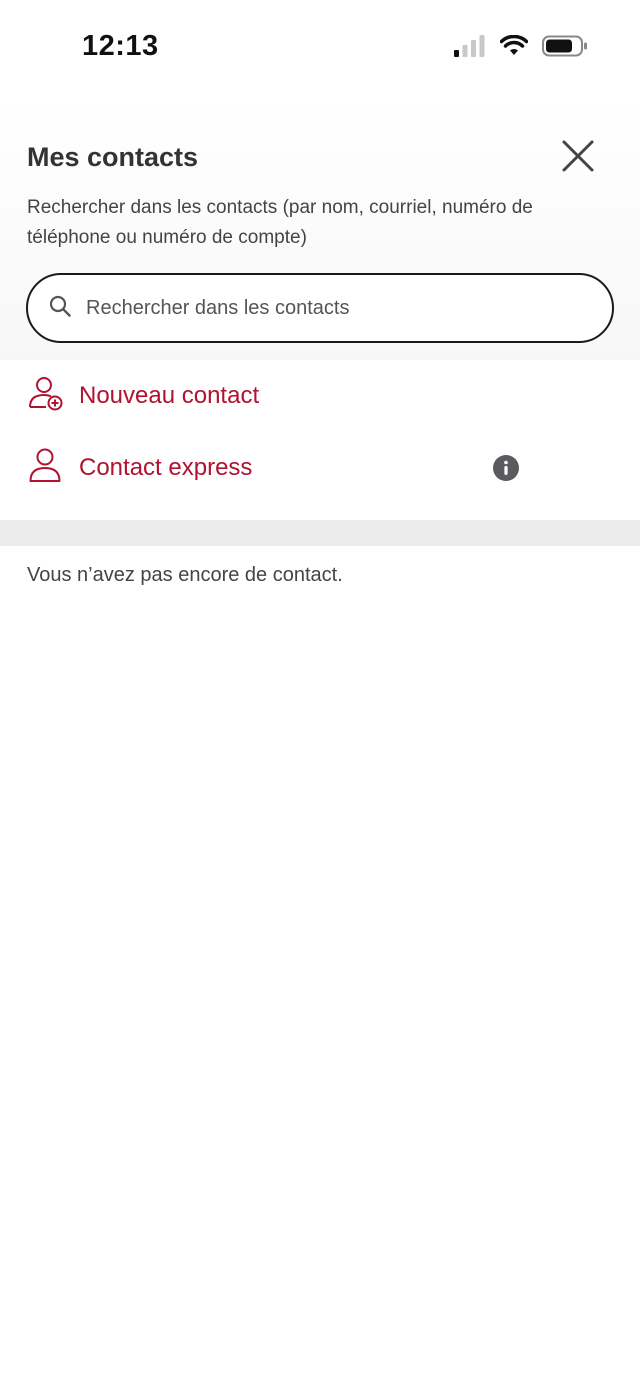  What do you see at coordinates (320, 48) in the screenshot?
I see `status-bar: 12:13` at bounding box center [320, 48].